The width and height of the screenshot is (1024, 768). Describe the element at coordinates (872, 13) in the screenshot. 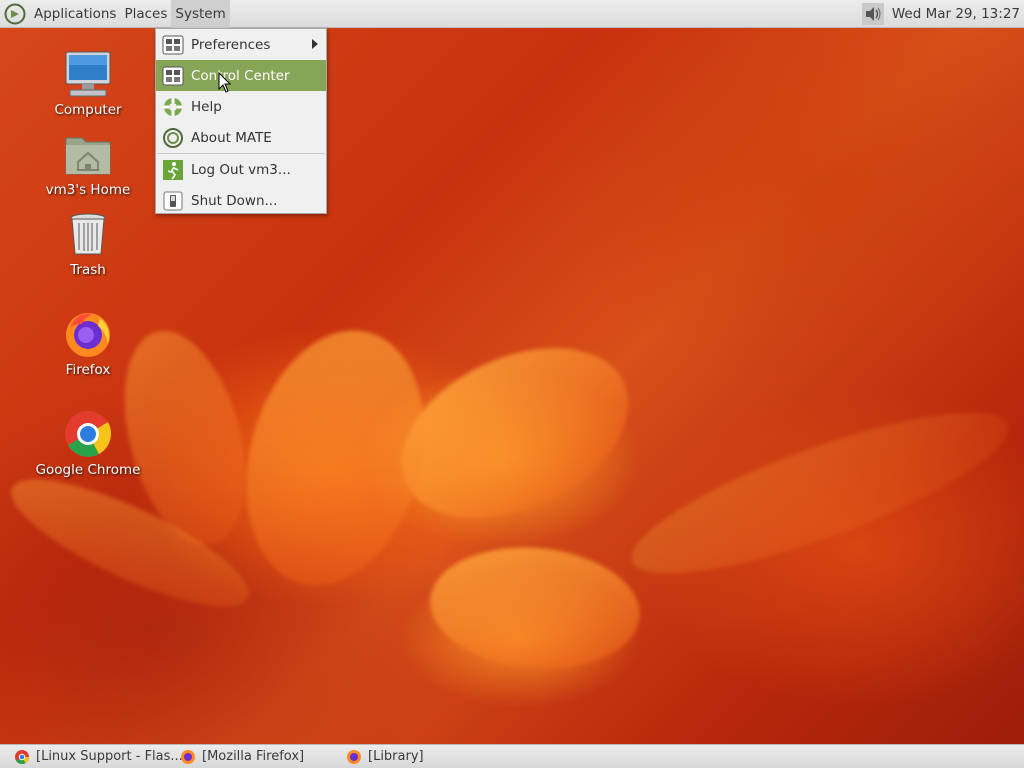

I see `speaker-icon` at that location.